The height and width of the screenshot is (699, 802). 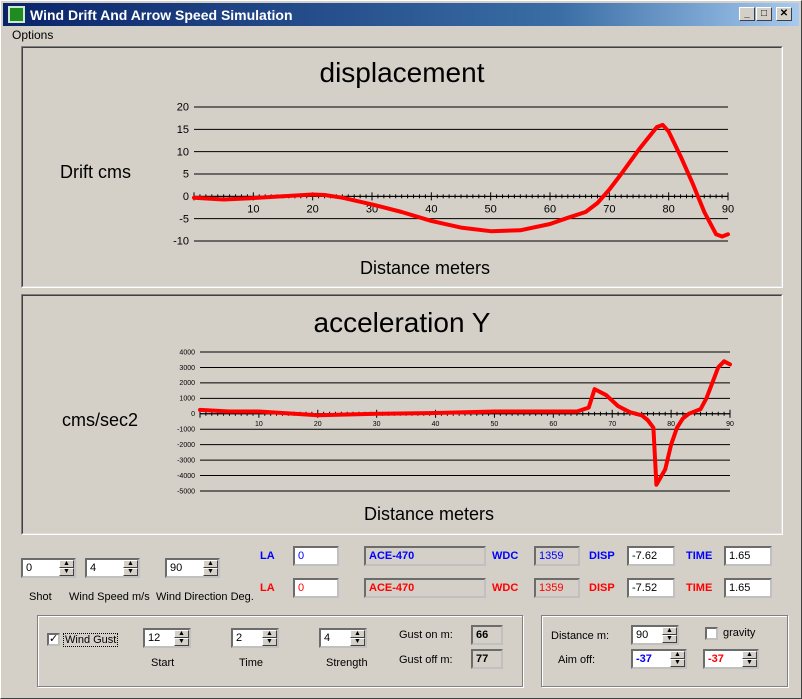 What do you see at coordinates (730, 424) in the screenshot?
I see `acceleration-x-tick-label: 90` at bounding box center [730, 424].